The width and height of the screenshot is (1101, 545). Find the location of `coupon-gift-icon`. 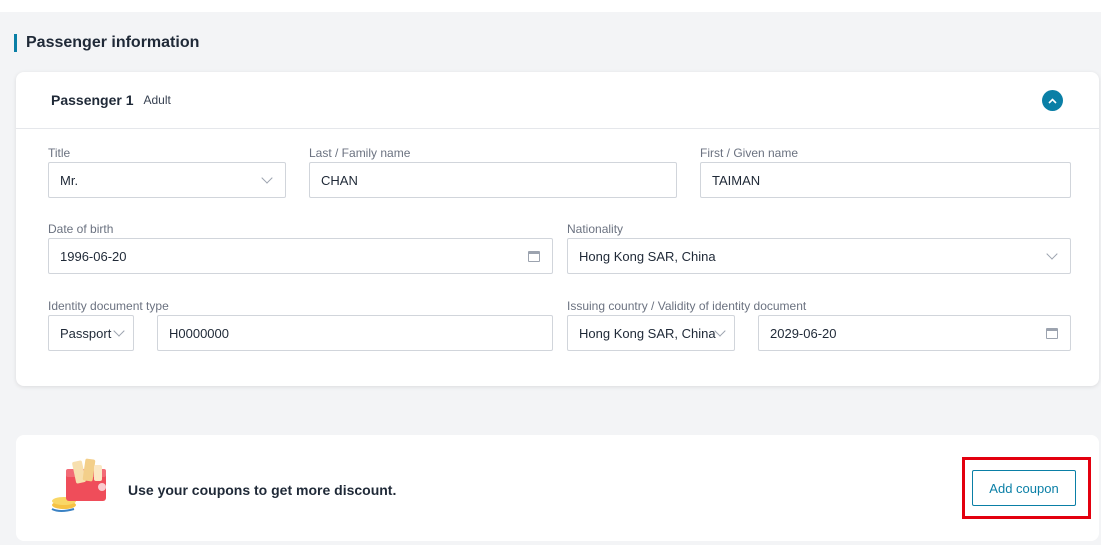

coupon-gift-icon is located at coordinates (78, 485).